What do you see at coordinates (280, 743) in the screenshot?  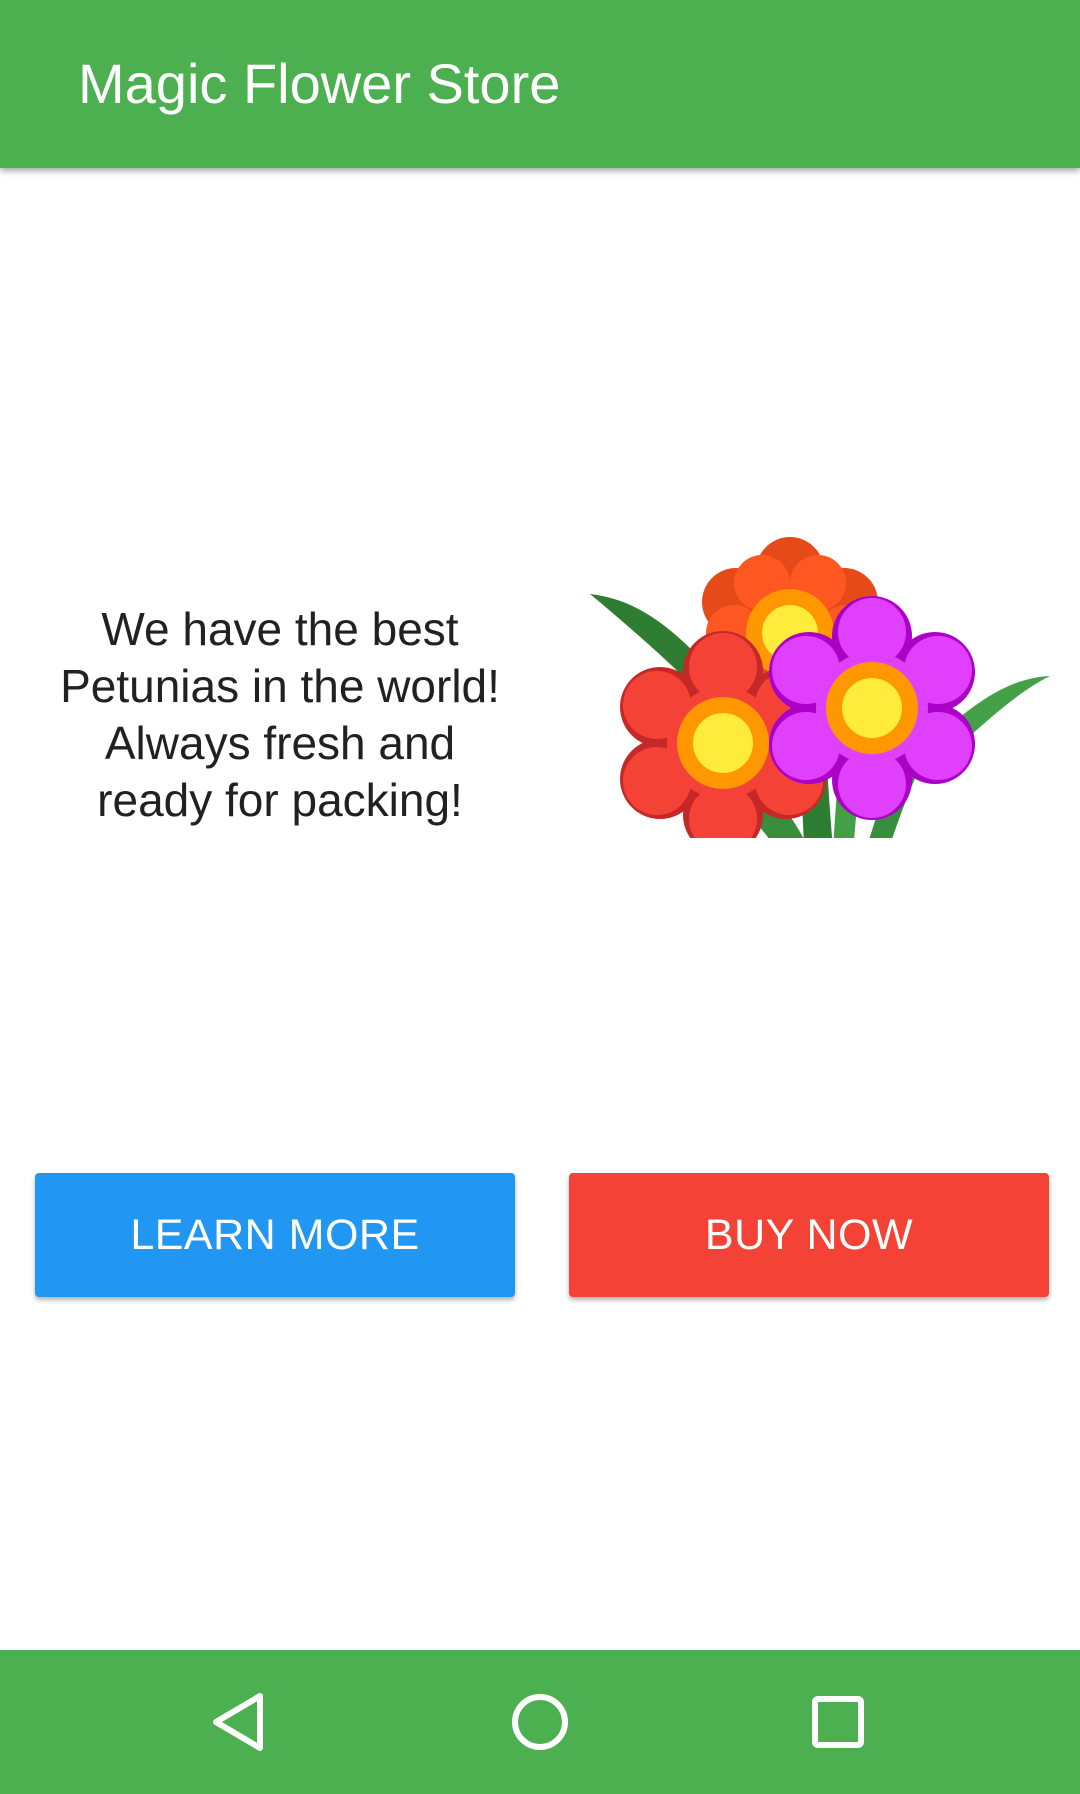 I see `promo-line: Always fresh and` at bounding box center [280, 743].